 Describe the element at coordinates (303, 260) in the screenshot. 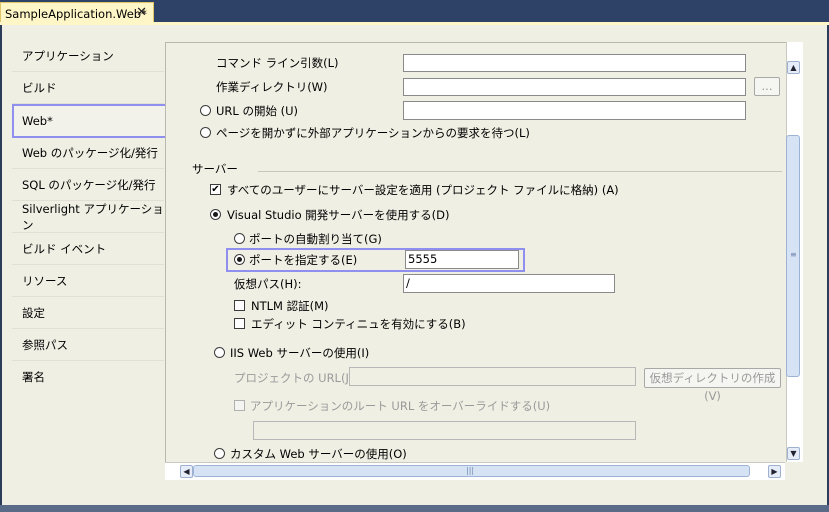

I see `specific-port-label: ポートを指定する(E)` at that location.